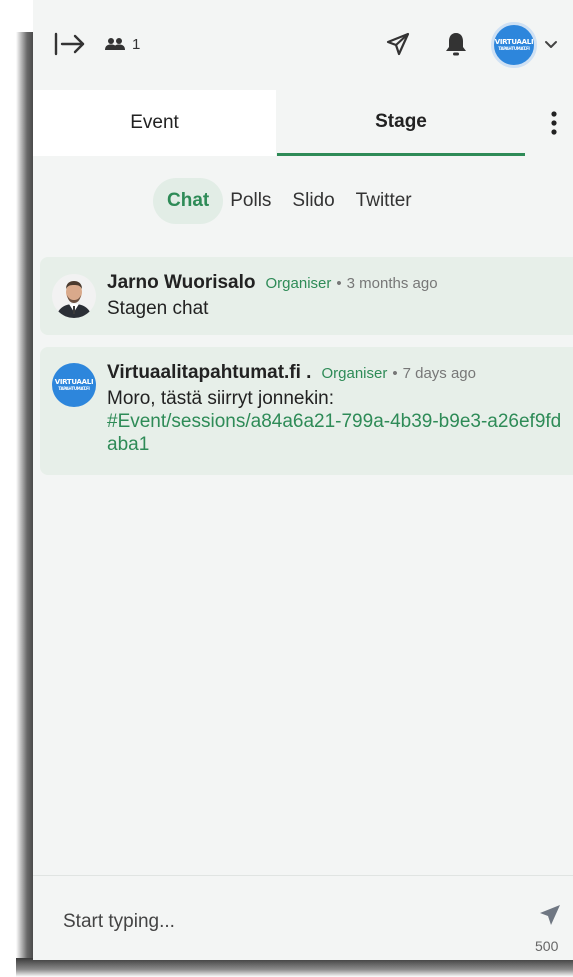 The height and width of the screenshot is (977, 573). What do you see at coordinates (221, 398) in the screenshot?
I see `message-text: Moro, tästä siirryt jonnekin:` at bounding box center [221, 398].